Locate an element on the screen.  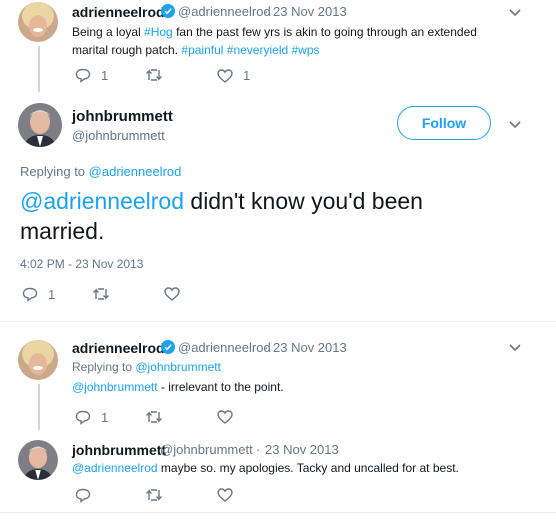
tweet-text: @johnbrummett - irrelevant to the point. is located at coordinates (178, 387).